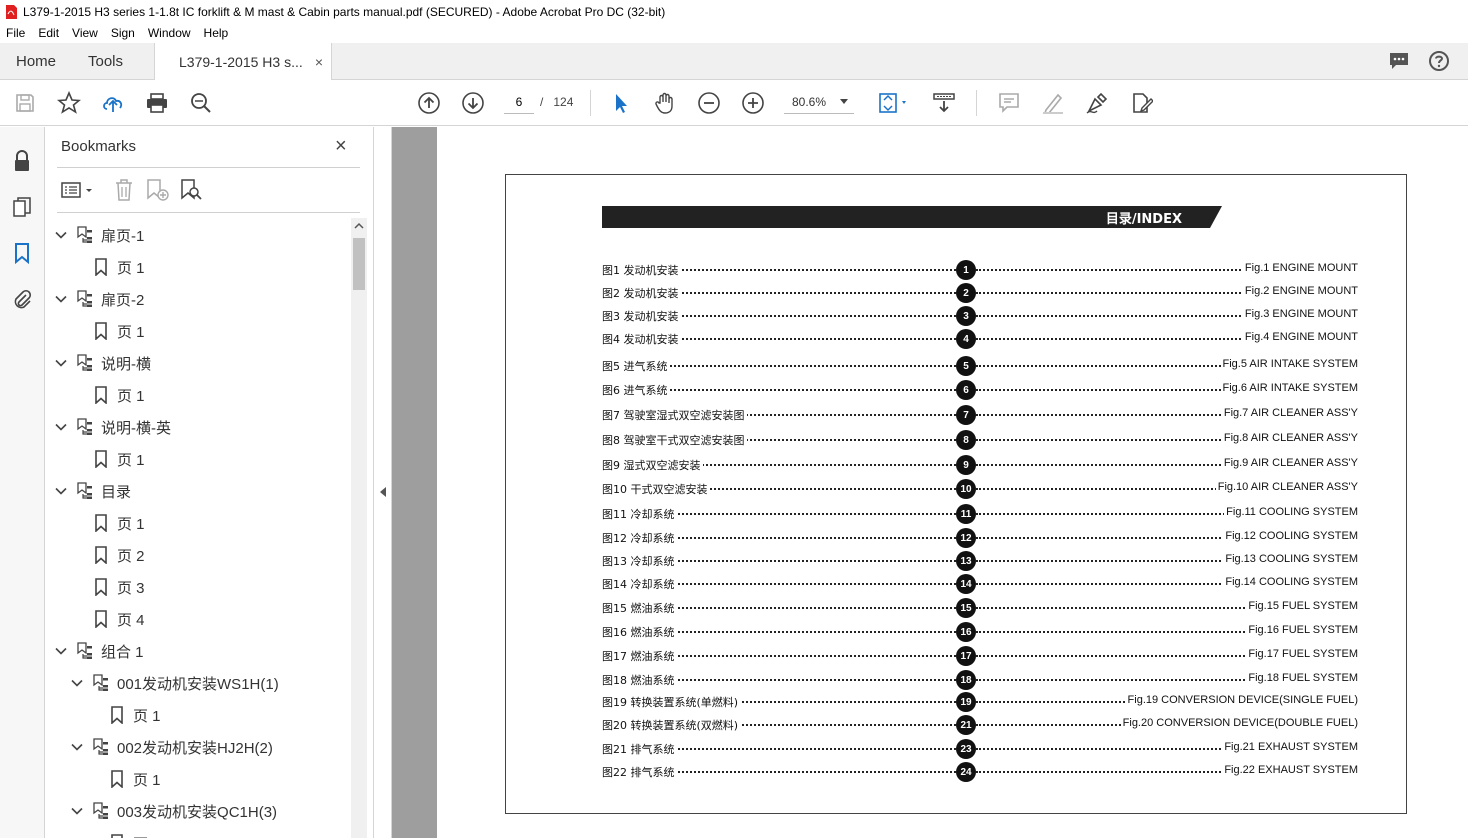 The image size is (1468, 838). Describe the element at coordinates (944, 103) in the screenshot. I see `scroll-mode-icon` at that location.